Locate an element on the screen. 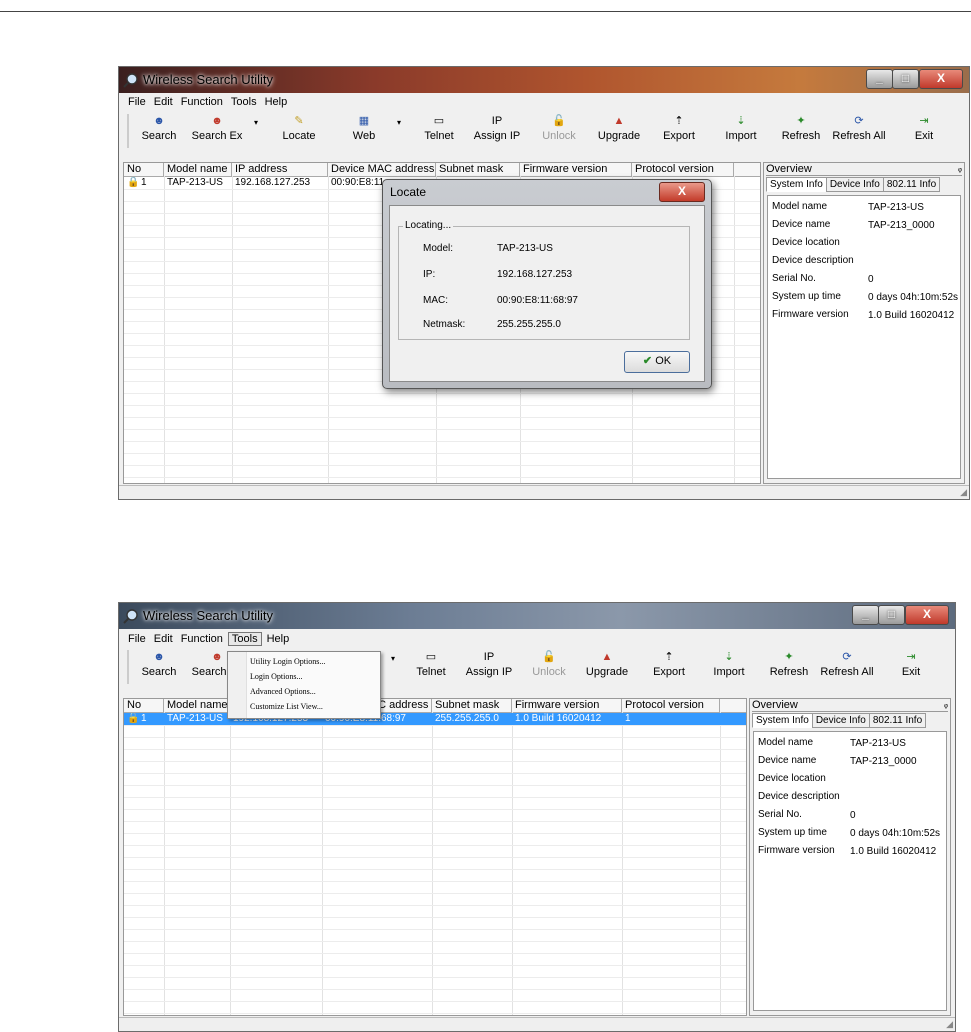 This screenshot has height=1032, width=971. ok-button: ✔ OK is located at coordinates (657, 362).